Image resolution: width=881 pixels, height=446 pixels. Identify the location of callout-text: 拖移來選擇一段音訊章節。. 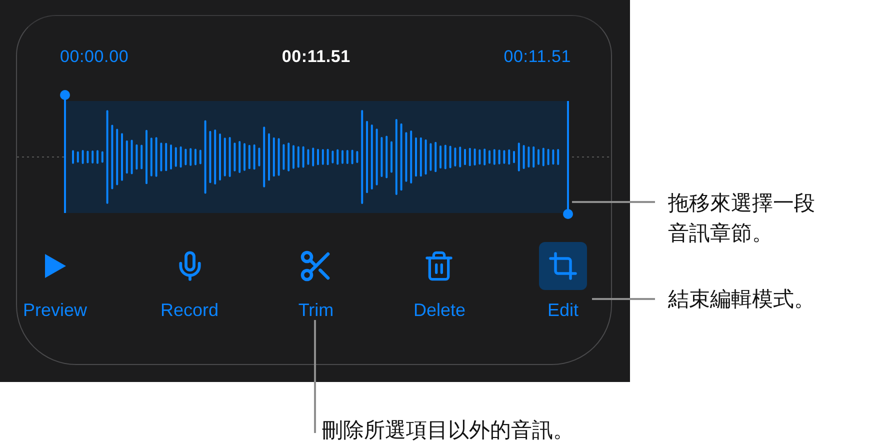
(742, 218).